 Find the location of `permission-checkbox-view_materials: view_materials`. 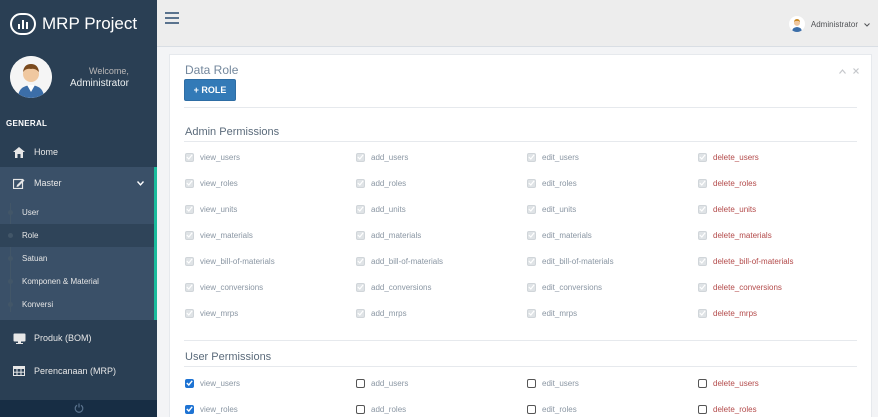

permission-checkbox-view_materials: view_materials is located at coordinates (219, 235).